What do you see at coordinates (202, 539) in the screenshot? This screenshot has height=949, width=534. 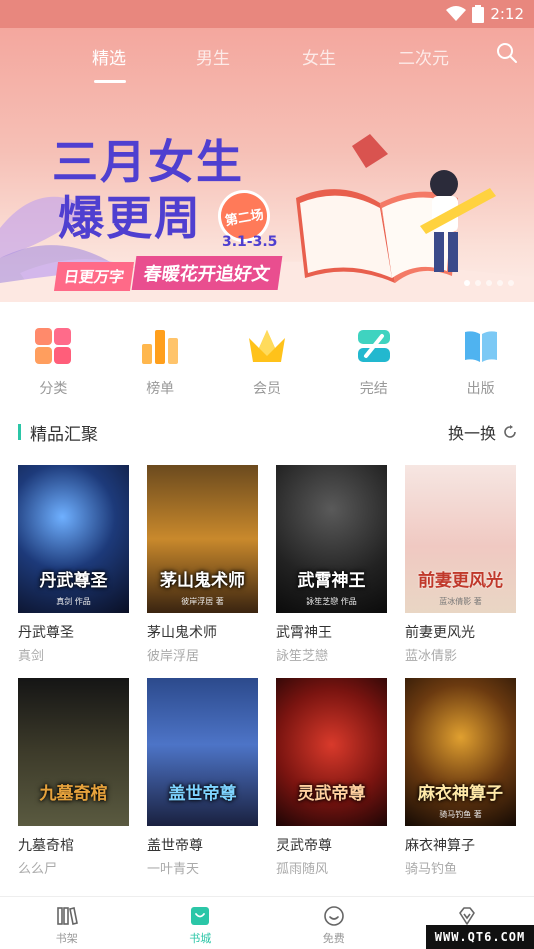 I see `book-cover: 茅山鬼术师 彼岸浮居 著` at bounding box center [202, 539].